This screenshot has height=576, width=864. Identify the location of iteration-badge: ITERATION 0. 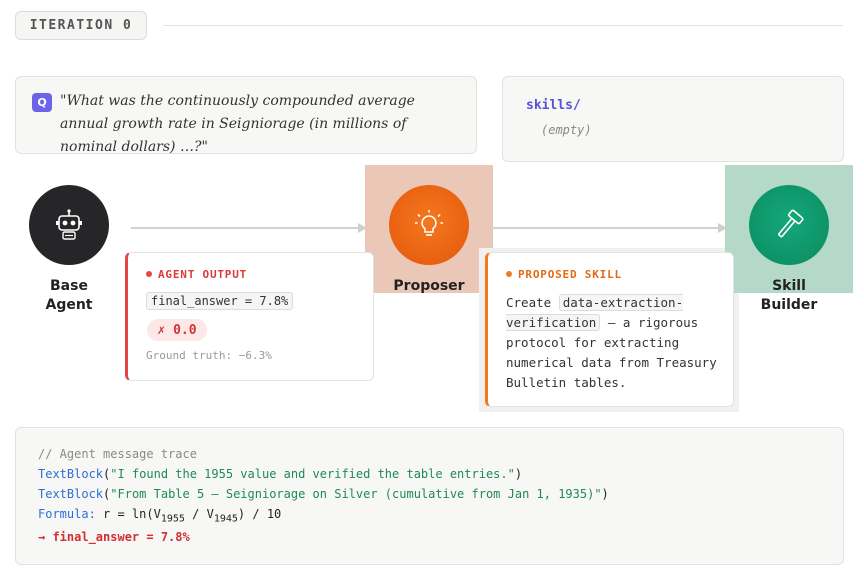
(81, 25).